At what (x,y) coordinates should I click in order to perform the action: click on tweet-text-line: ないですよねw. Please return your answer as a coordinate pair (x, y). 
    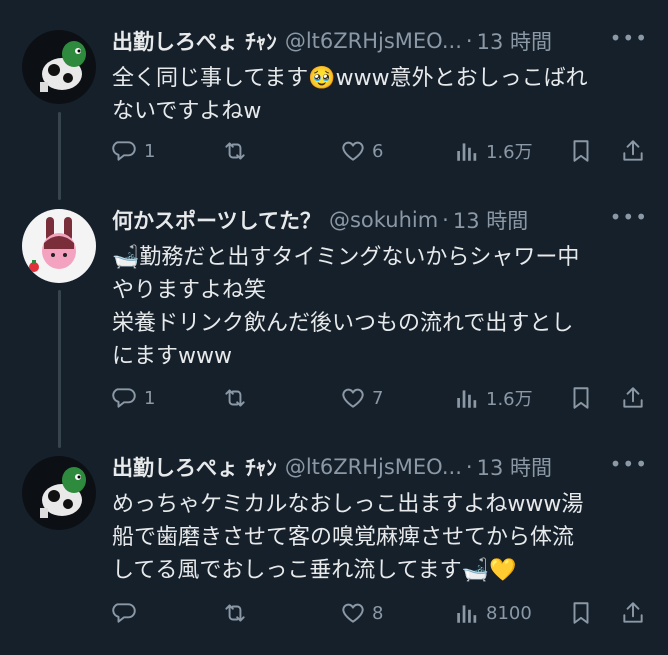
    Looking at the image, I should click on (187, 111).